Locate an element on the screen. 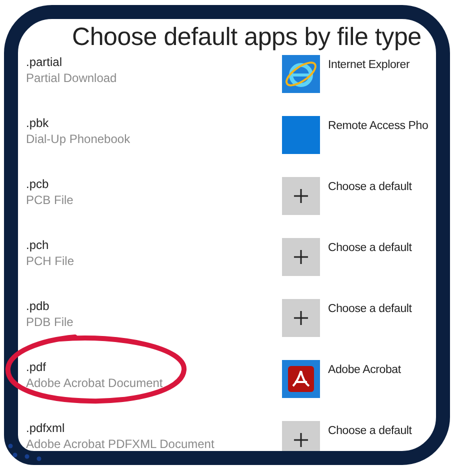 This screenshot has height=470, width=454. file-type-description: PCB File is located at coordinates (50, 200).